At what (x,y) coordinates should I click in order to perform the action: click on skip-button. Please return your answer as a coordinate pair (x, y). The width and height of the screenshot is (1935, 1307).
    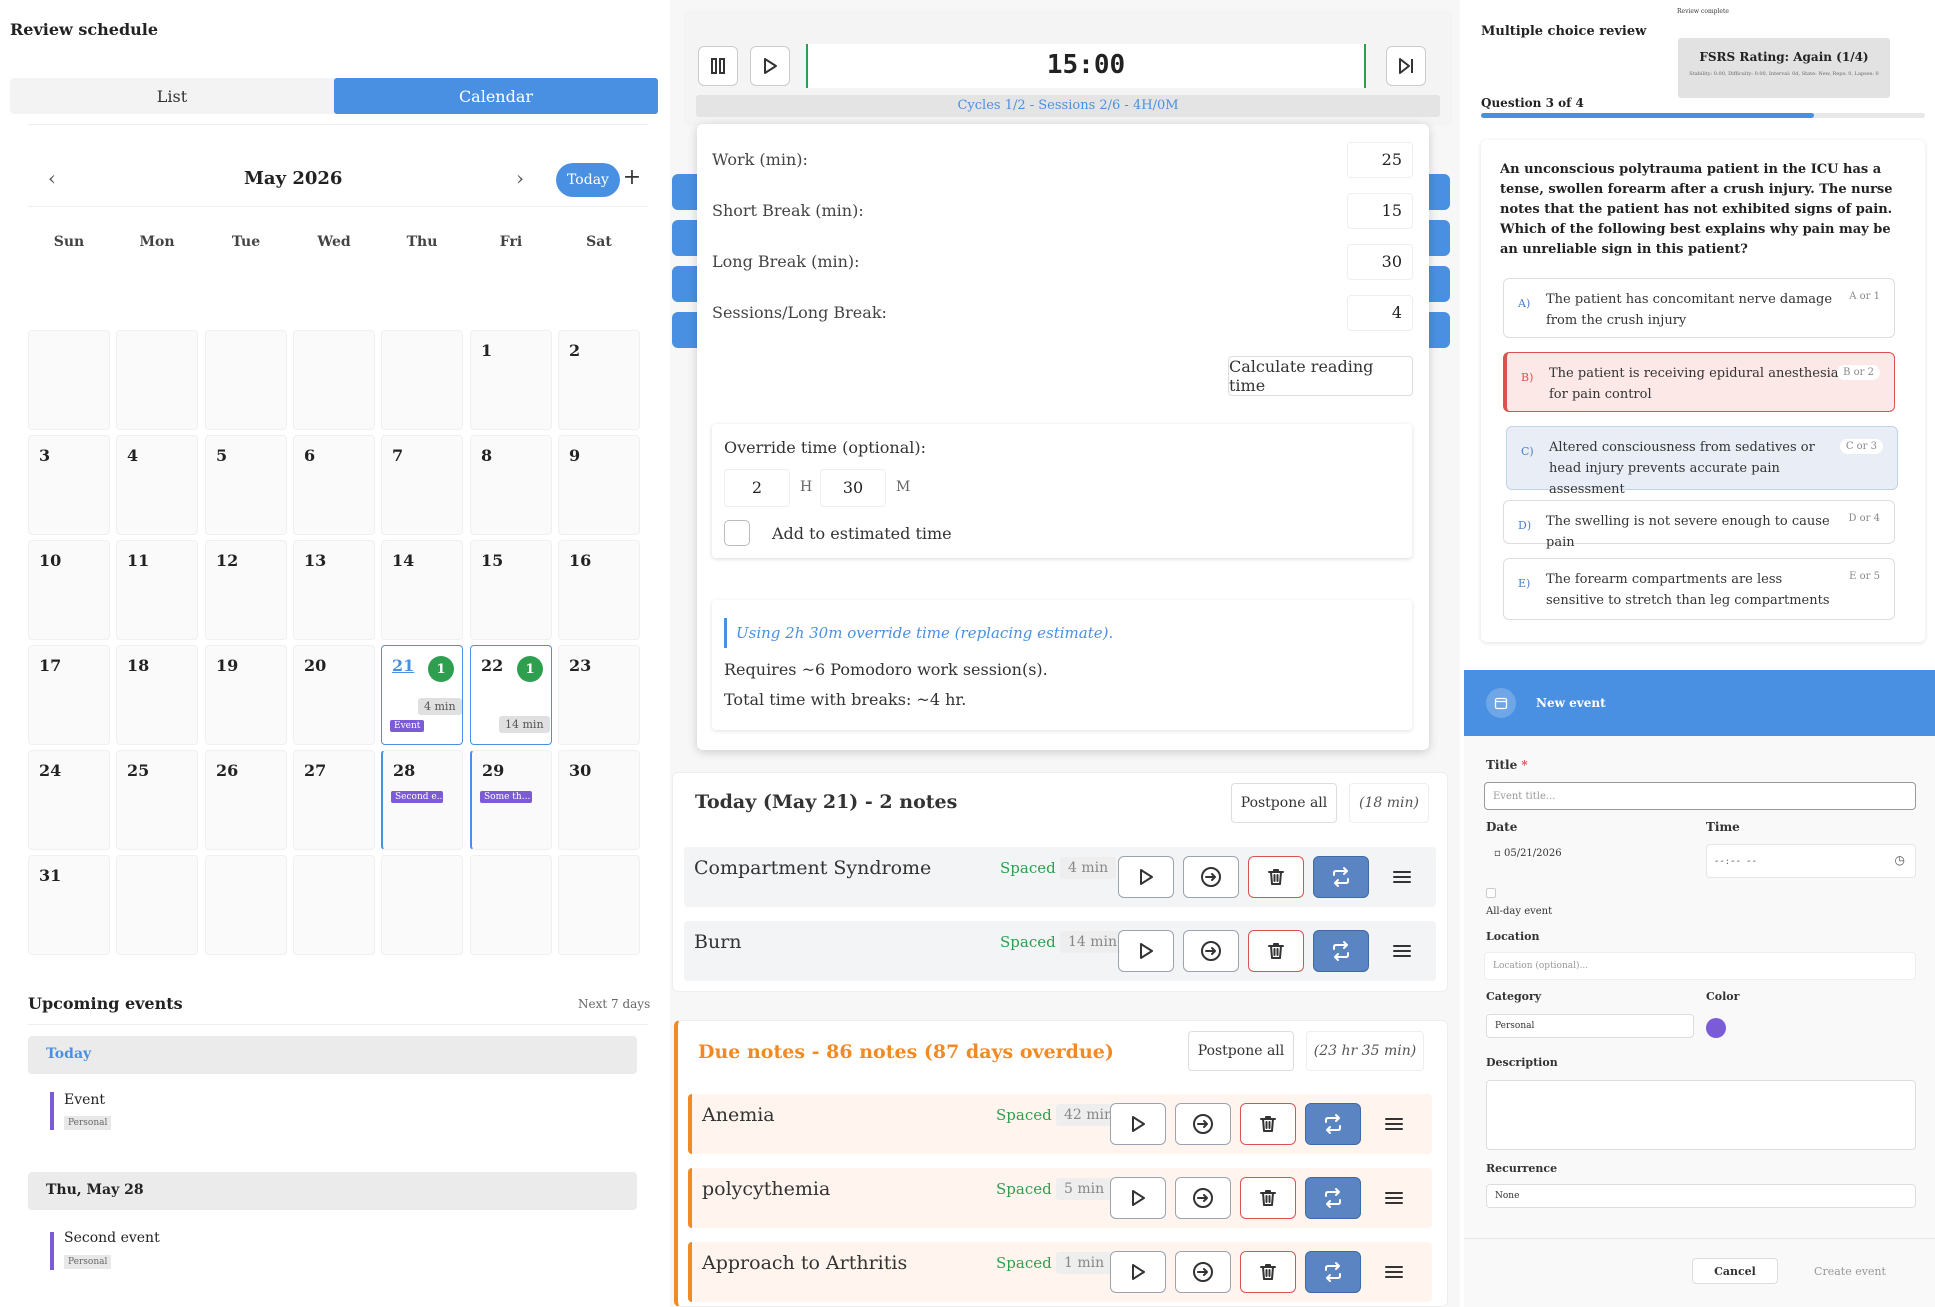
    Looking at the image, I should click on (1406, 66).